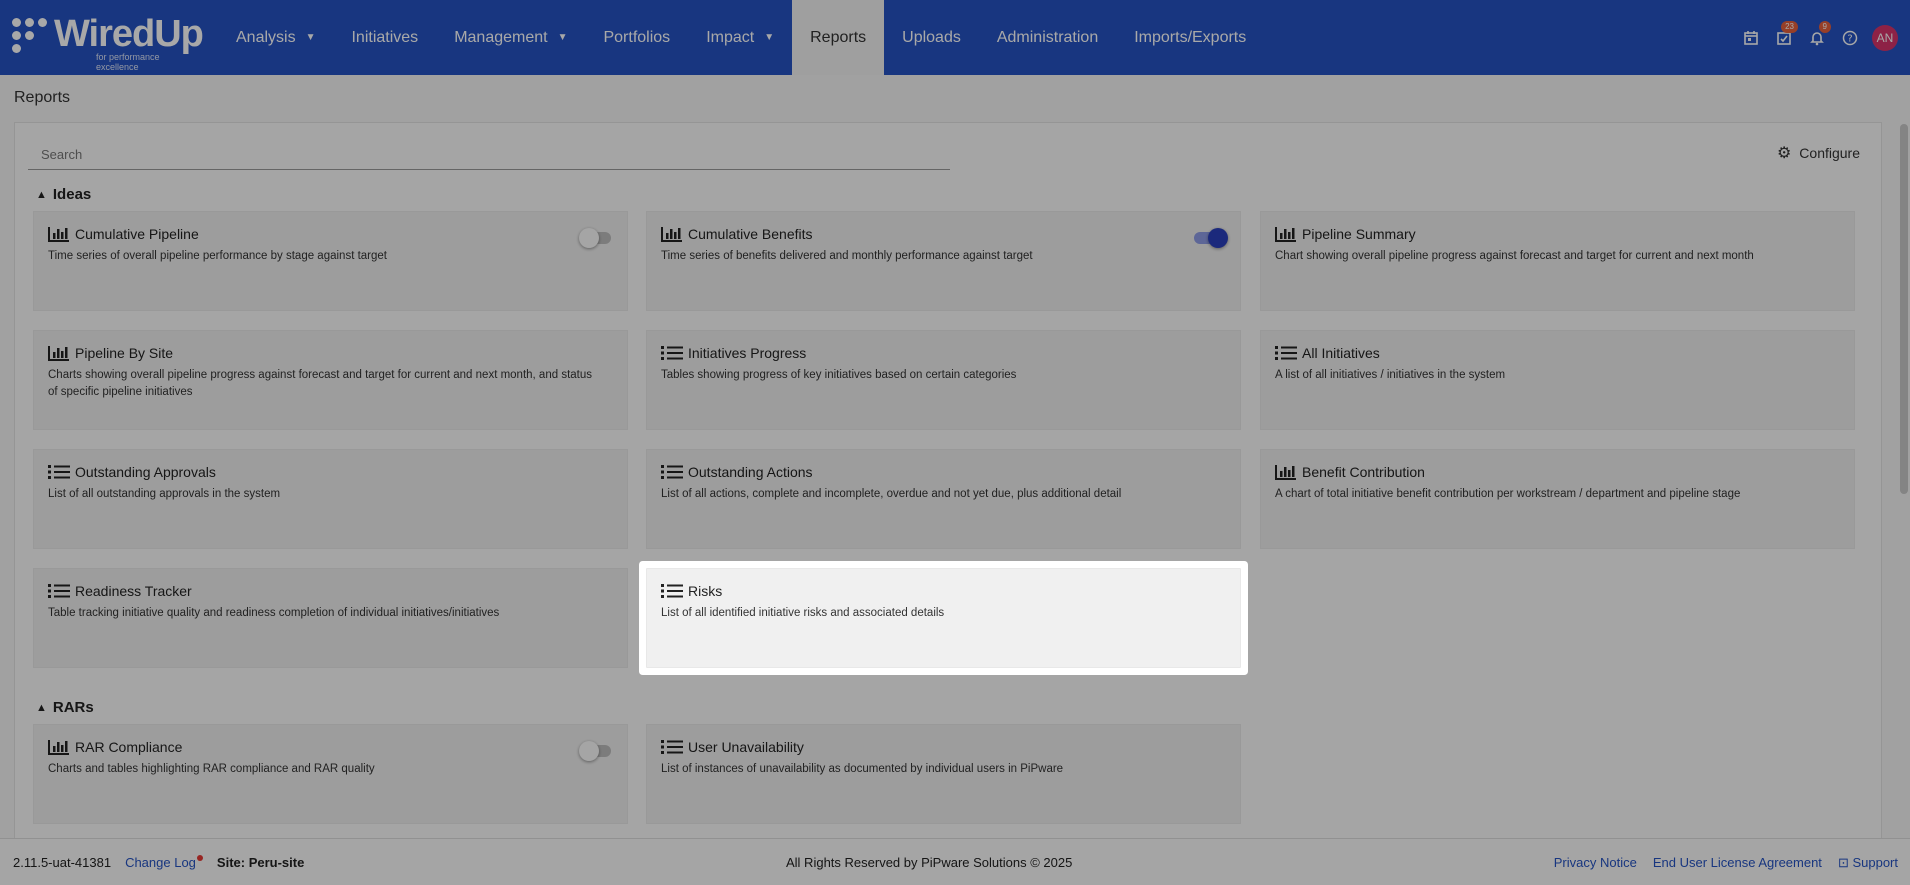 This screenshot has width=1910, height=885. I want to click on nav-item-reports: Reports, so click(838, 37).